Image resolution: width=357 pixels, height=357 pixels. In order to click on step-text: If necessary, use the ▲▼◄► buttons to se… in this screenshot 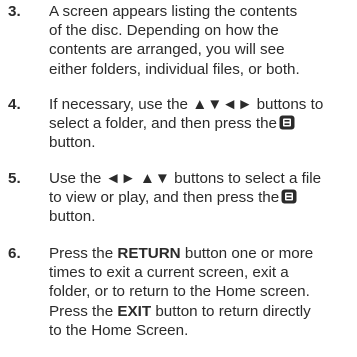, I will do `click(201, 124)`.